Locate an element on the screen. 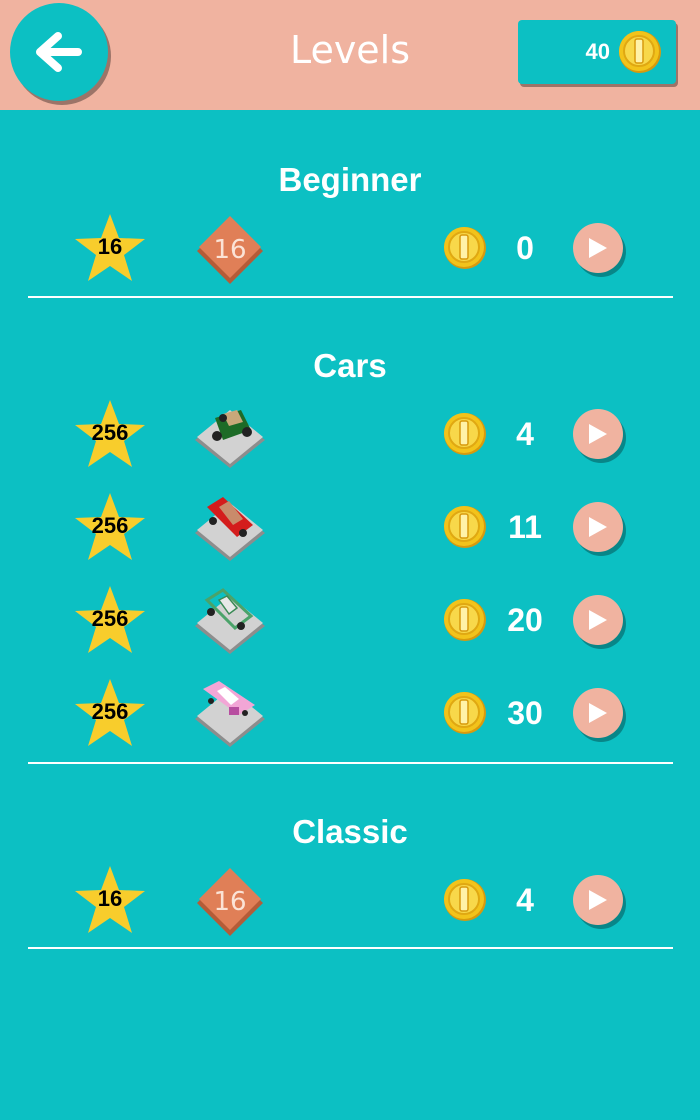 This screenshot has height=1120, width=700. level-row: 16 16 0 is located at coordinates (350, 252).